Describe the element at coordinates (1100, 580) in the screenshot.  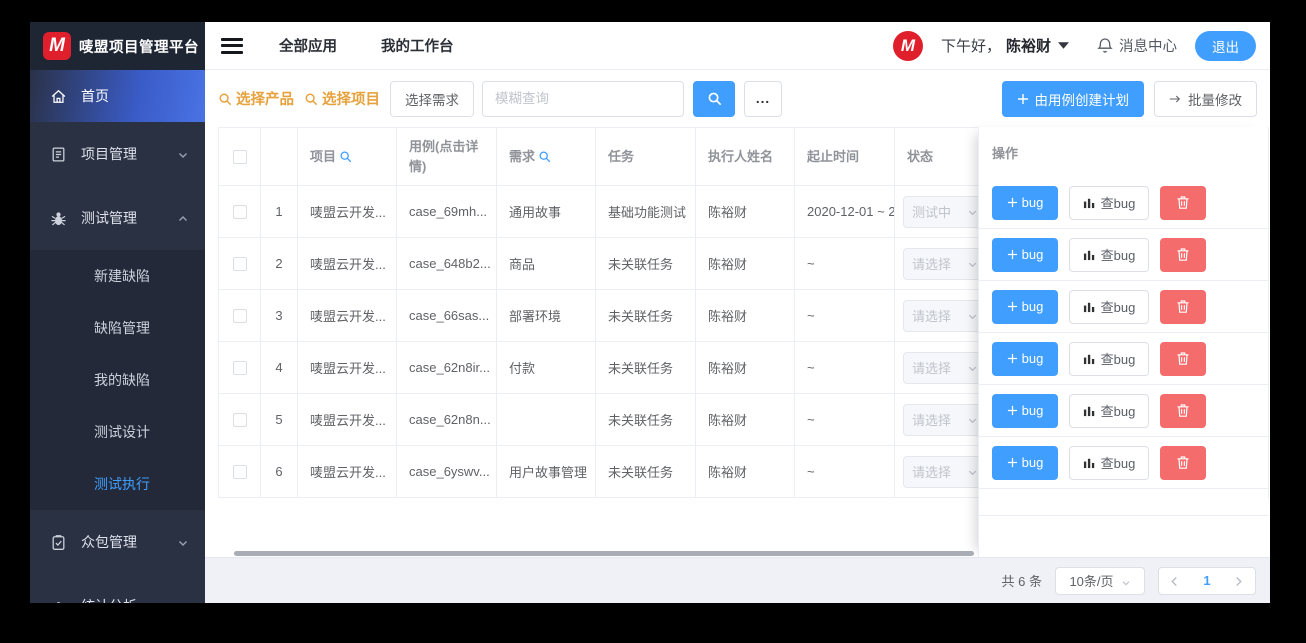
I see `page-size-select: 10条/页` at that location.